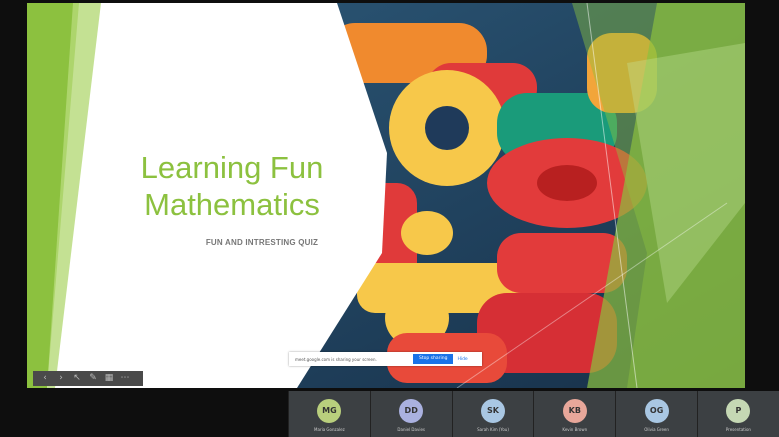 This screenshot has height=437, width=779. Describe the element at coordinates (329, 411) in the screenshot. I see `avatar: MG` at that location.